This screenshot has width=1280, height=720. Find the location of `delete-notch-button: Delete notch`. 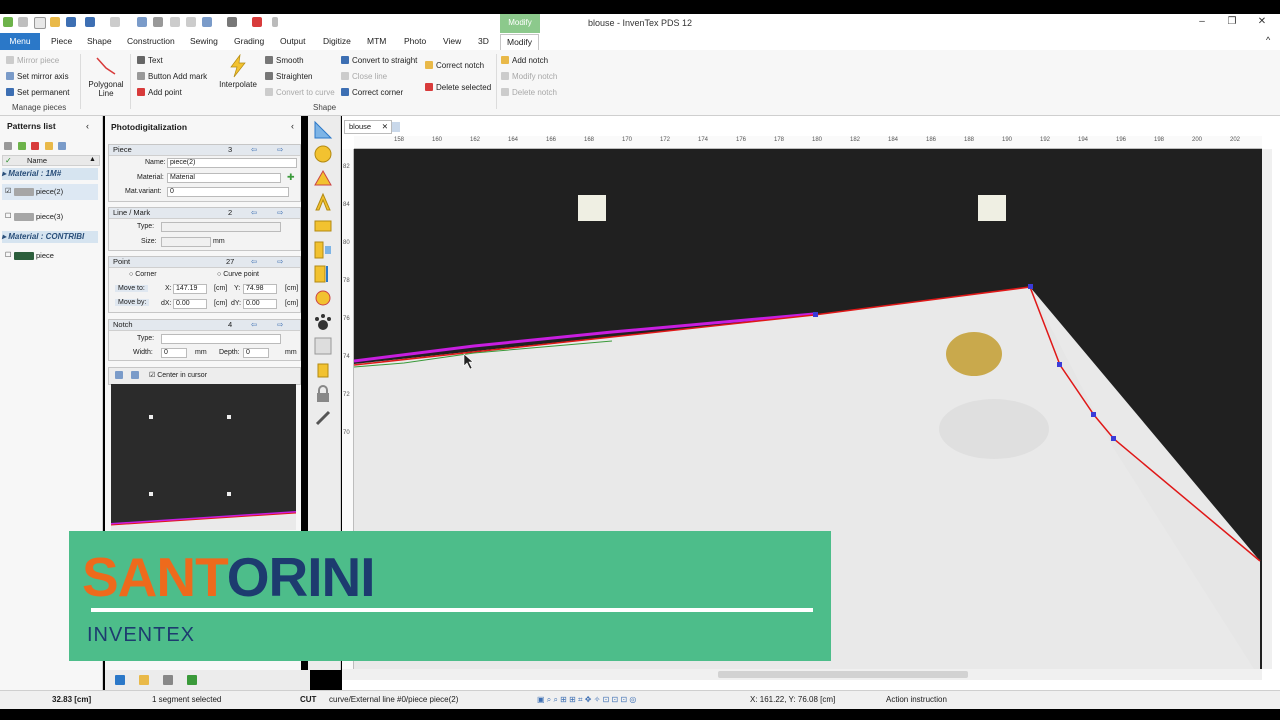

delete-notch-button: Delete notch is located at coordinates (529, 92).